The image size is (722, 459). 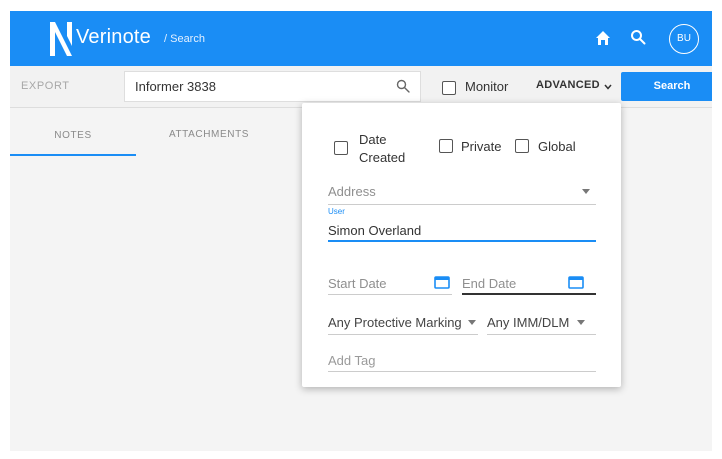 What do you see at coordinates (351, 360) in the screenshot?
I see `add-tag-input: Add Tag` at bounding box center [351, 360].